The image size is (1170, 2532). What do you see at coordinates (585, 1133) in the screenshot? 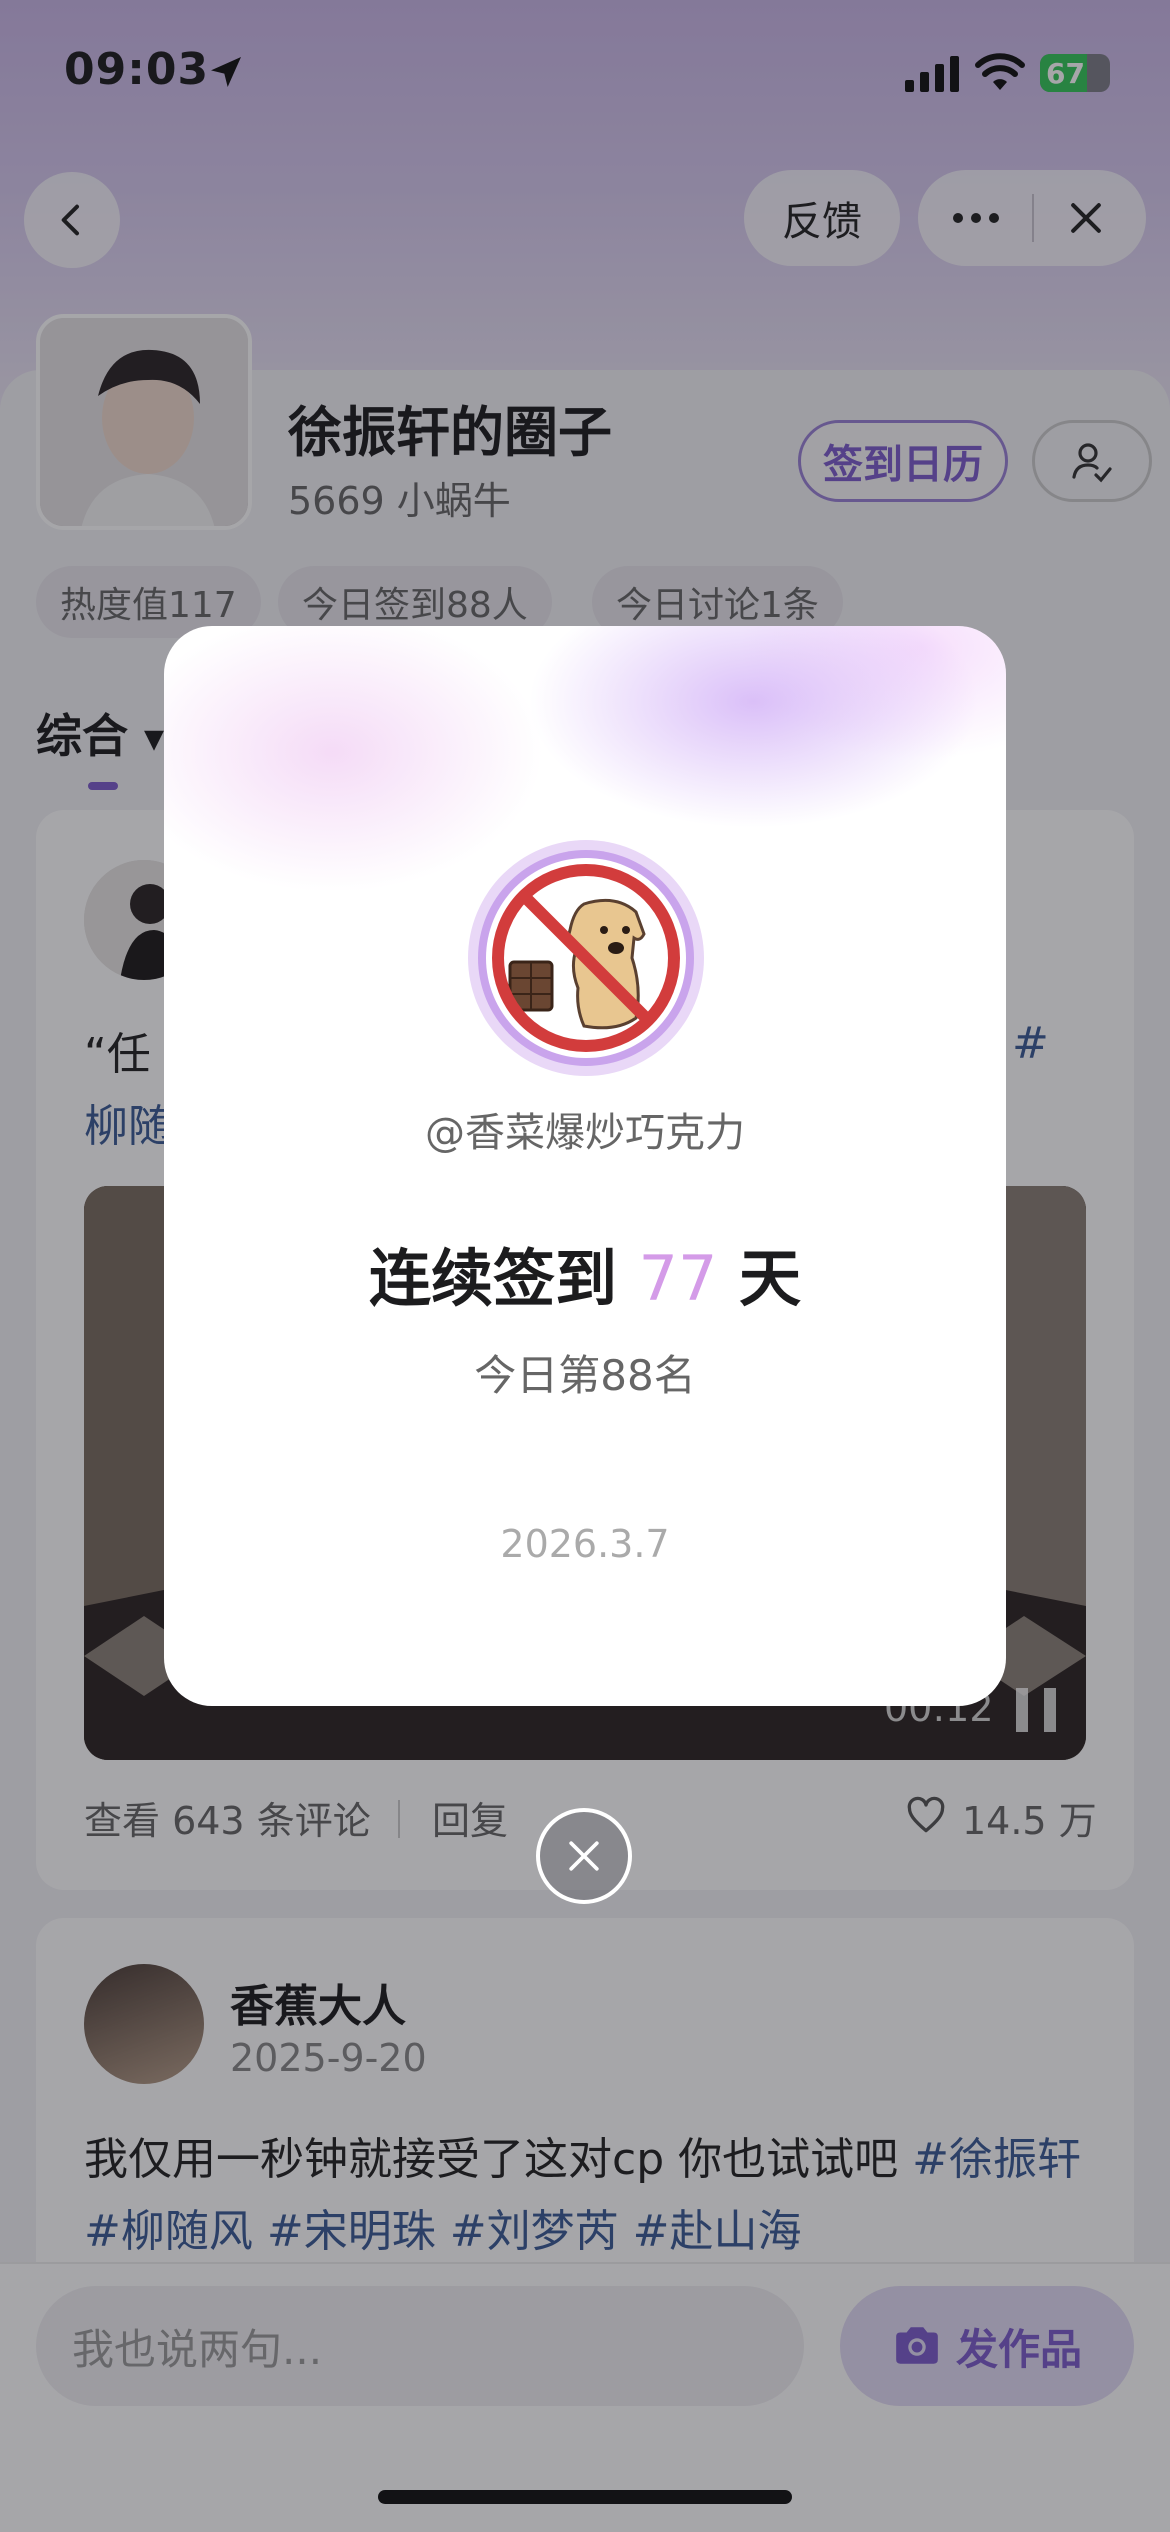
I see `username-handle: @香菜爆炒巧克力` at bounding box center [585, 1133].